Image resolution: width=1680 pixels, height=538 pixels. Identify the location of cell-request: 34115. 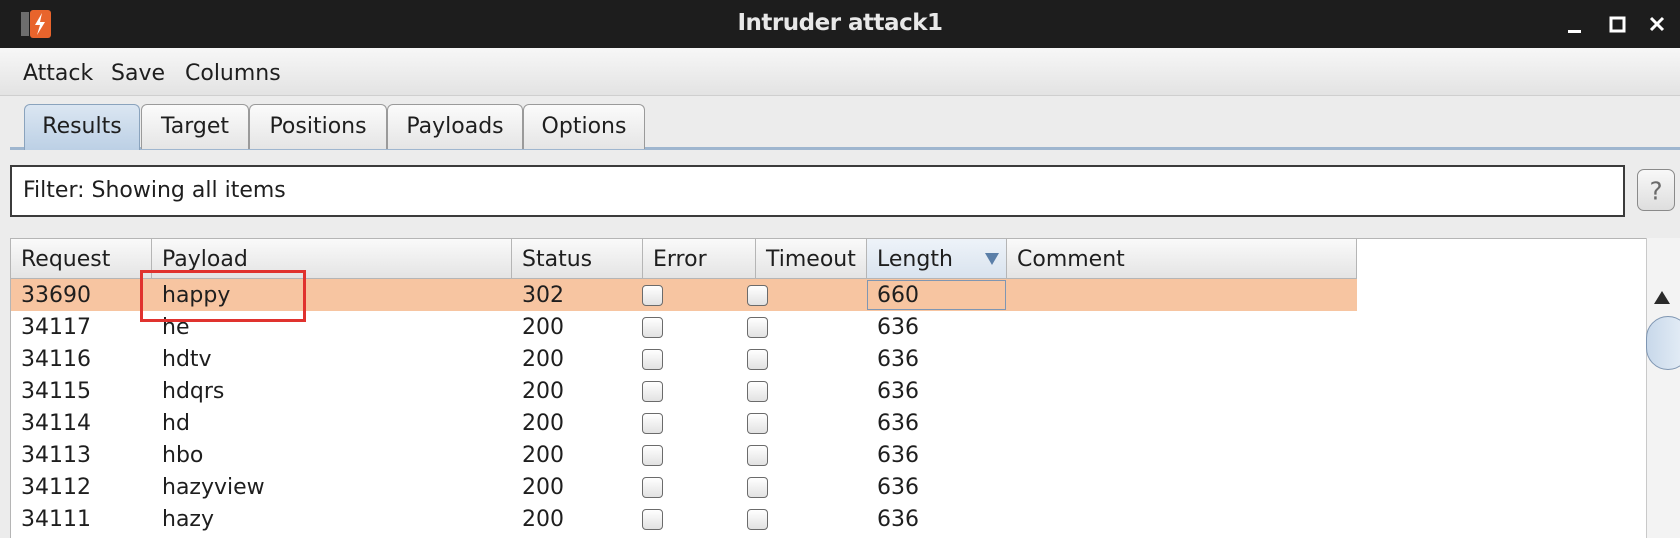
(56, 391).